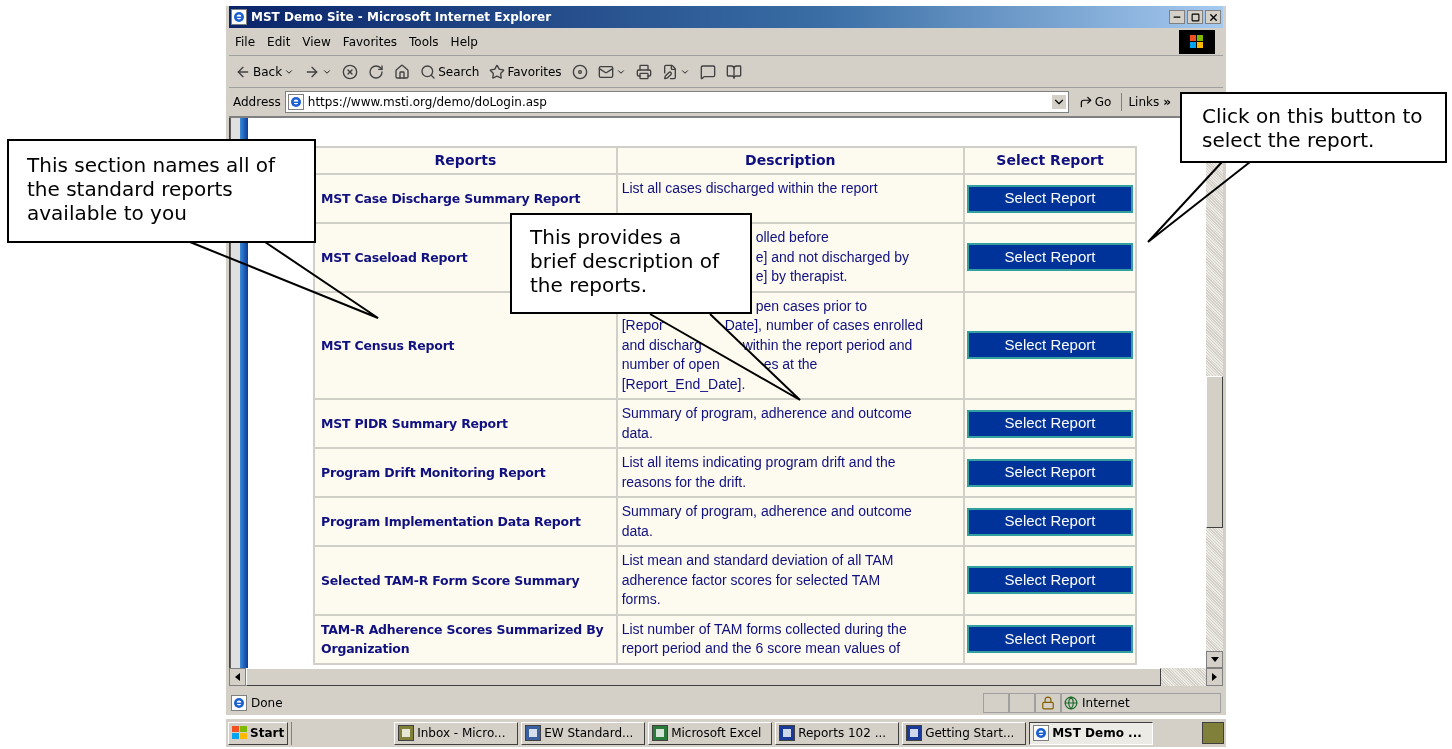 The image size is (1452, 749). I want to click on menu-item: Favorites, so click(370, 41).